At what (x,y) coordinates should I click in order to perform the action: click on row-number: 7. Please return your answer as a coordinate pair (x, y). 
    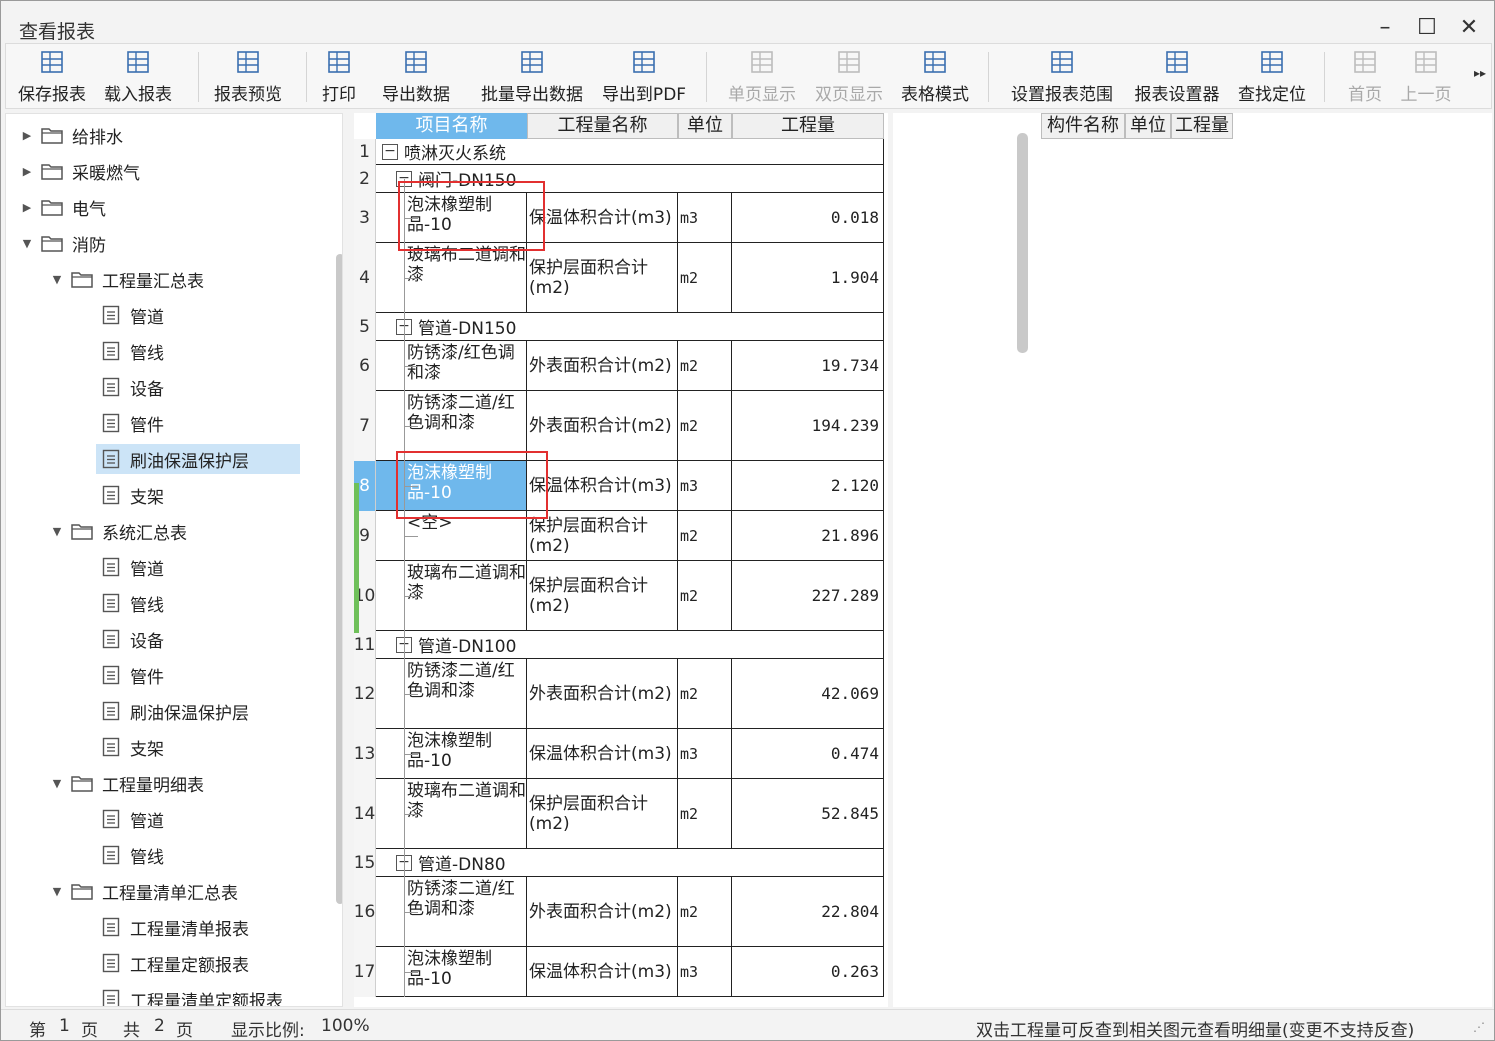
    Looking at the image, I should click on (365, 426).